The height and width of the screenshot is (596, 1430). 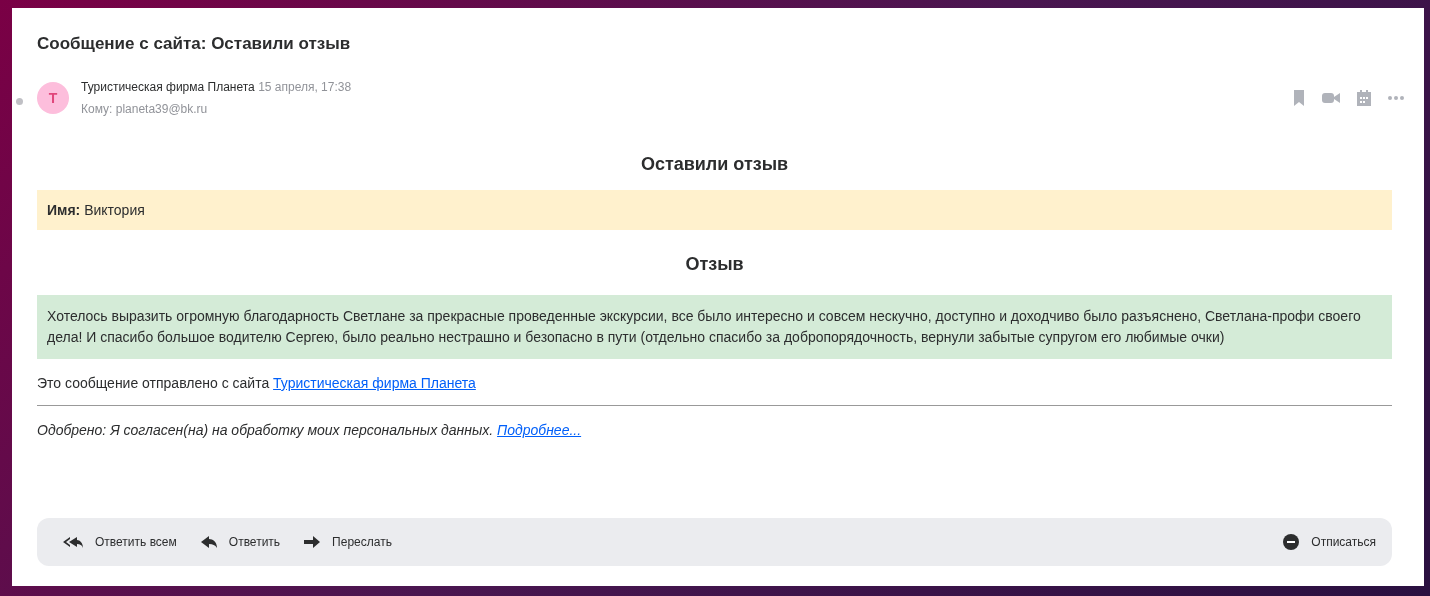 What do you see at coordinates (194, 44) in the screenshot?
I see `message-subject: Сообщение с сайта: Оставили отзыв` at bounding box center [194, 44].